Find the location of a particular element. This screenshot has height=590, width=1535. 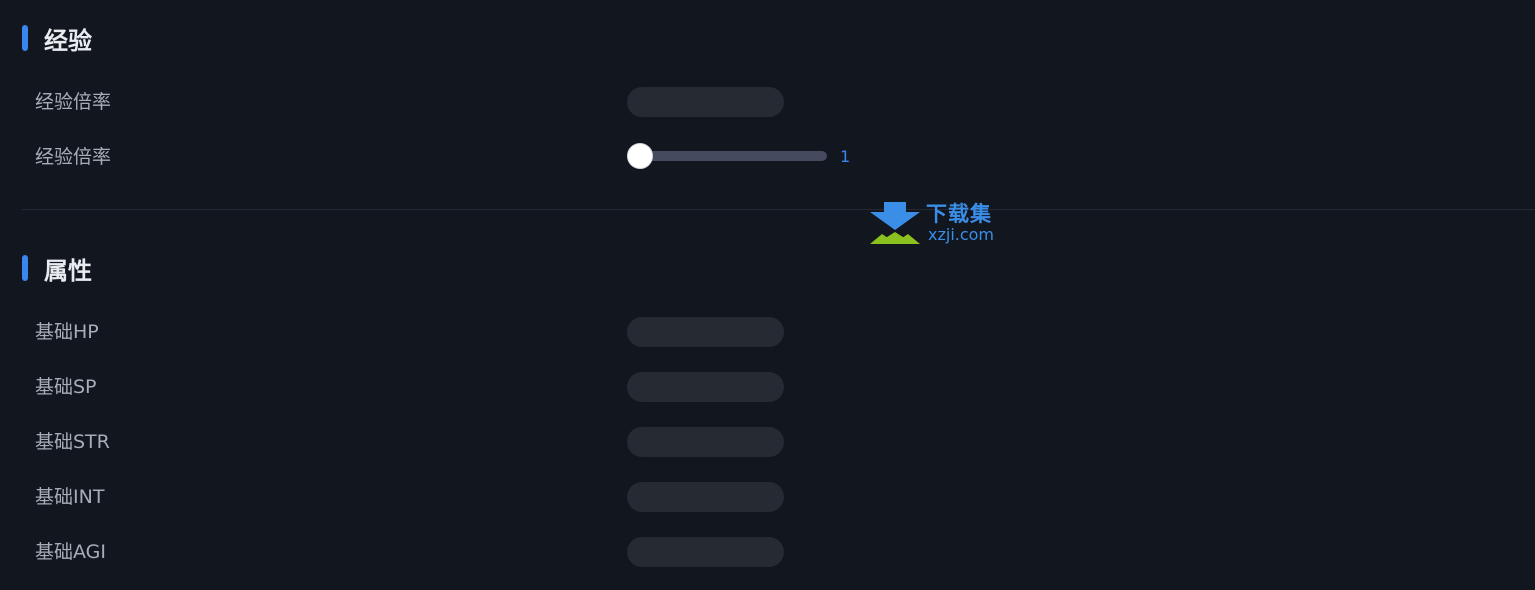

base-hp-input-group: 修改 is located at coordinates (705, 332).